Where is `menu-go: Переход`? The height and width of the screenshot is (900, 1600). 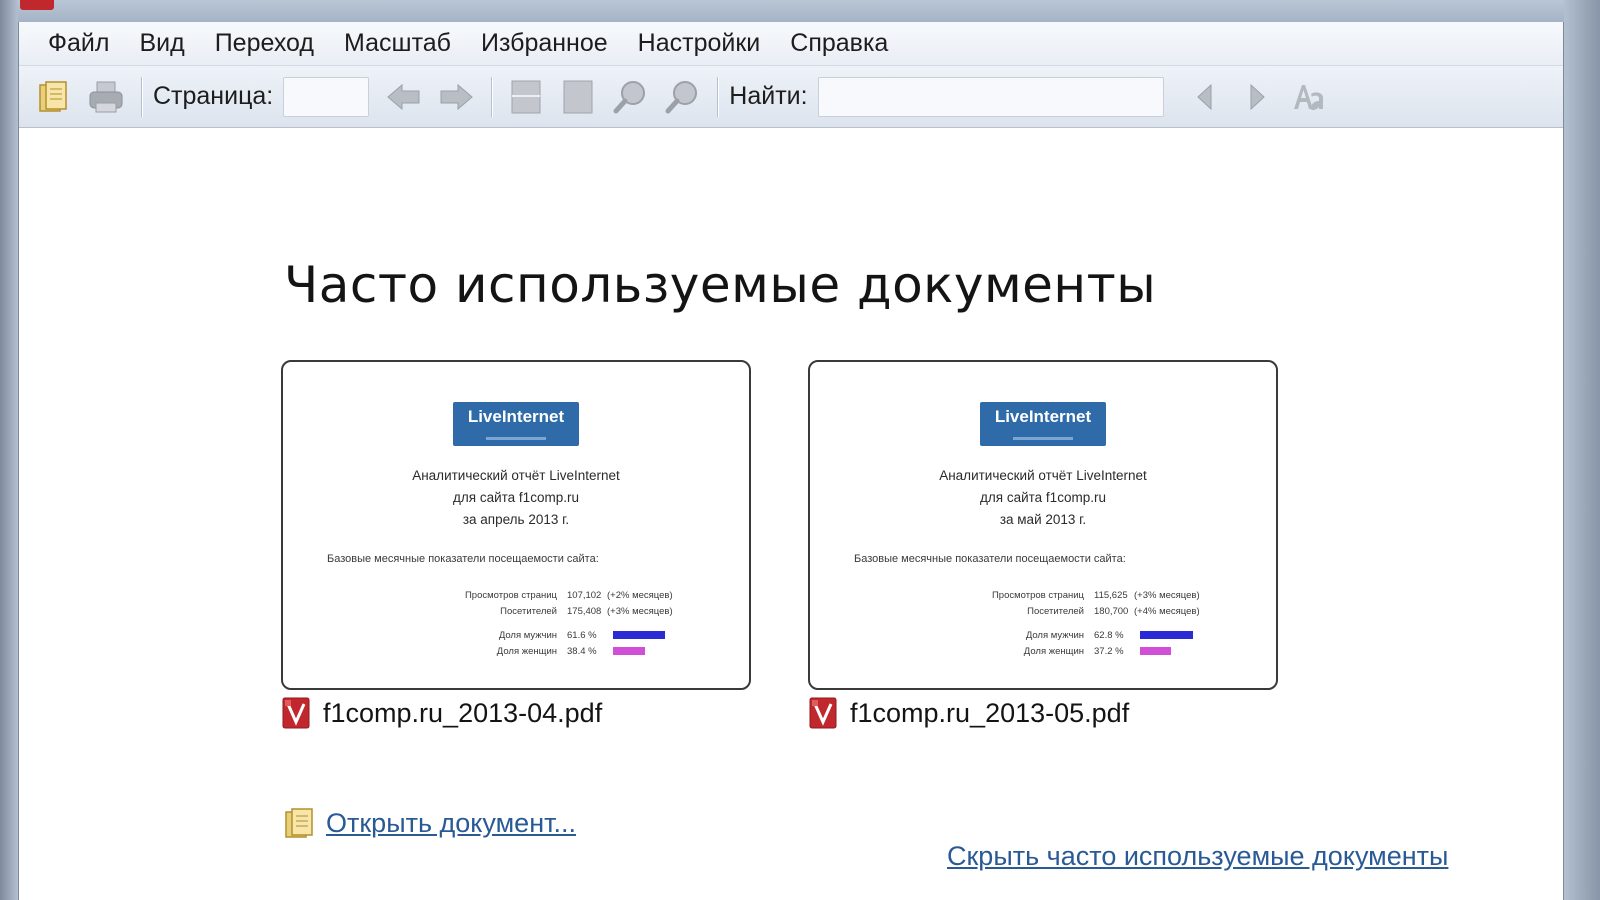
menu-go: Переход is located at coordinates (264, 43).